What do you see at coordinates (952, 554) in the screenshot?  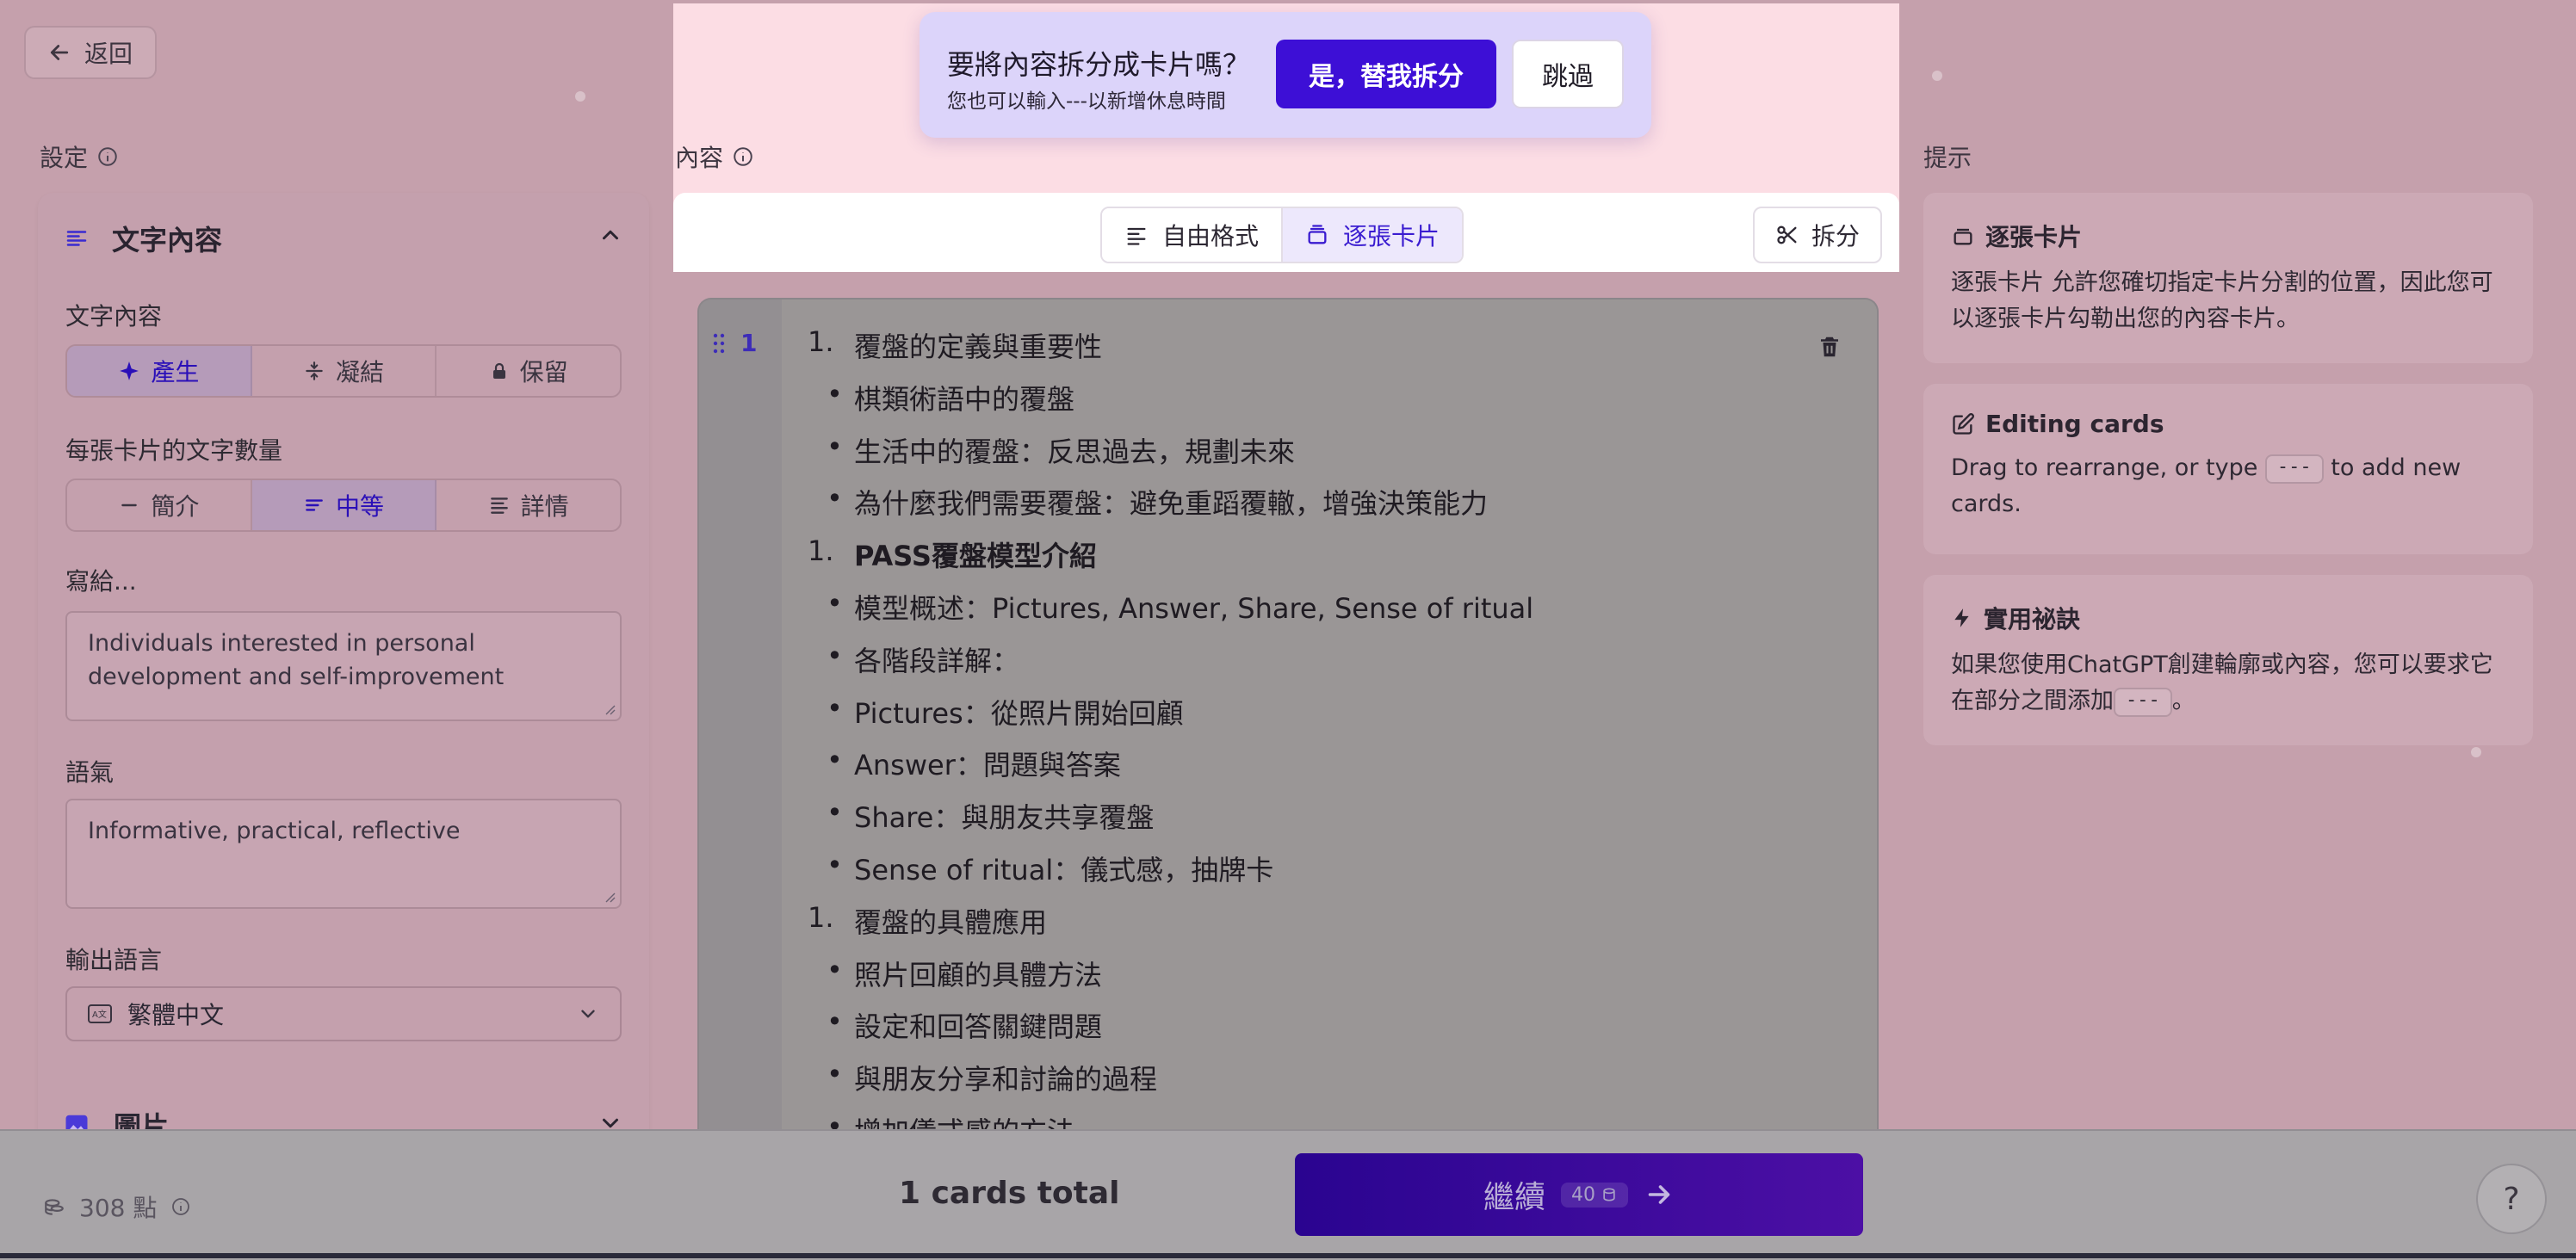 I see `editor-line: 1. PASS覆盤模型介紹` at bounding box center [952, 554].